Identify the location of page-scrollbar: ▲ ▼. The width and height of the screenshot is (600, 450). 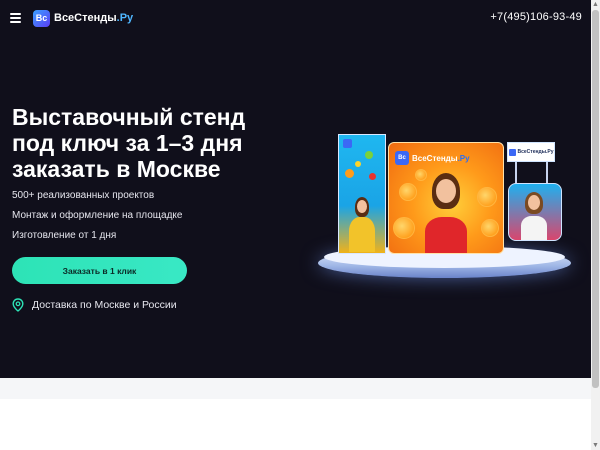
(595, 225).